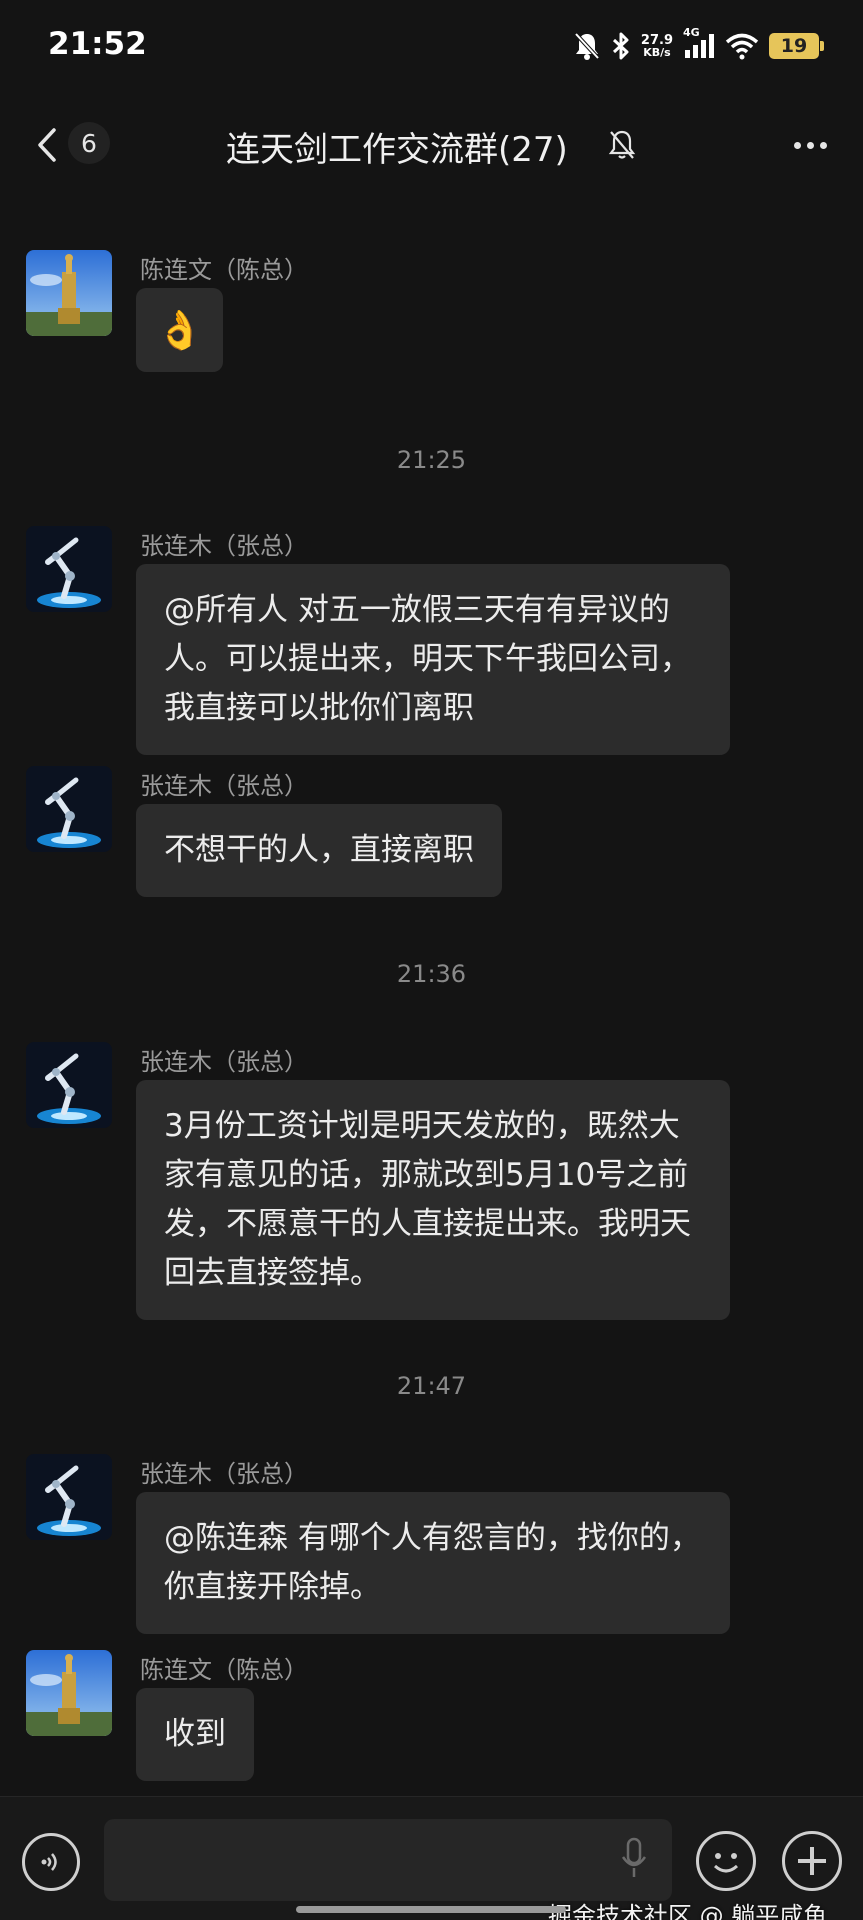 This screenshot has height=1920, width=863. I want to click on message-bubble: 收到, so click(195, 1734).